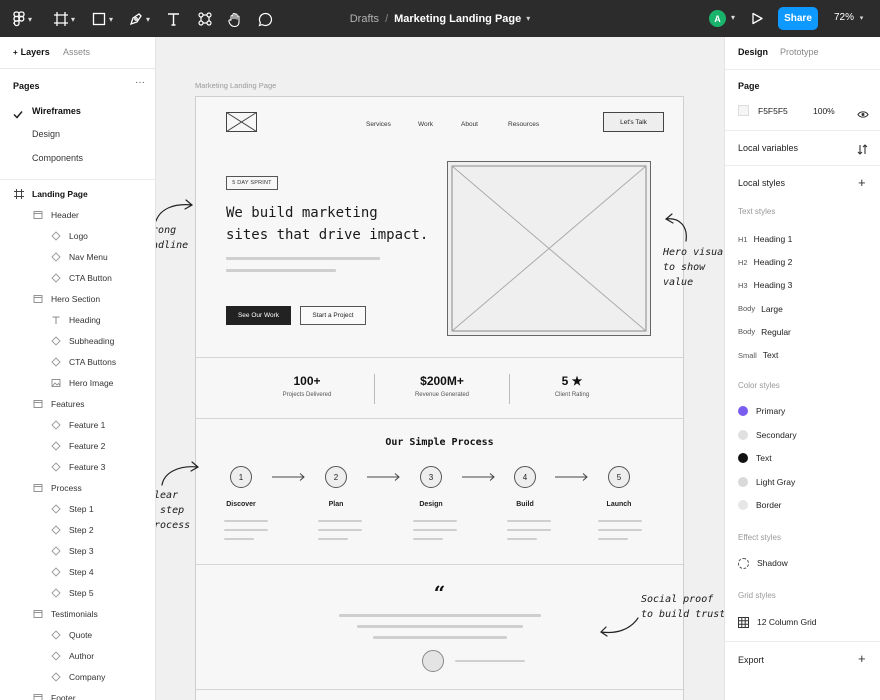 The height and width of the screenshot is (700, 880). Describe the element at coordinates (77, 446) in the screenshot. I see `layer-item-feature-2: Feature 2` at that location.